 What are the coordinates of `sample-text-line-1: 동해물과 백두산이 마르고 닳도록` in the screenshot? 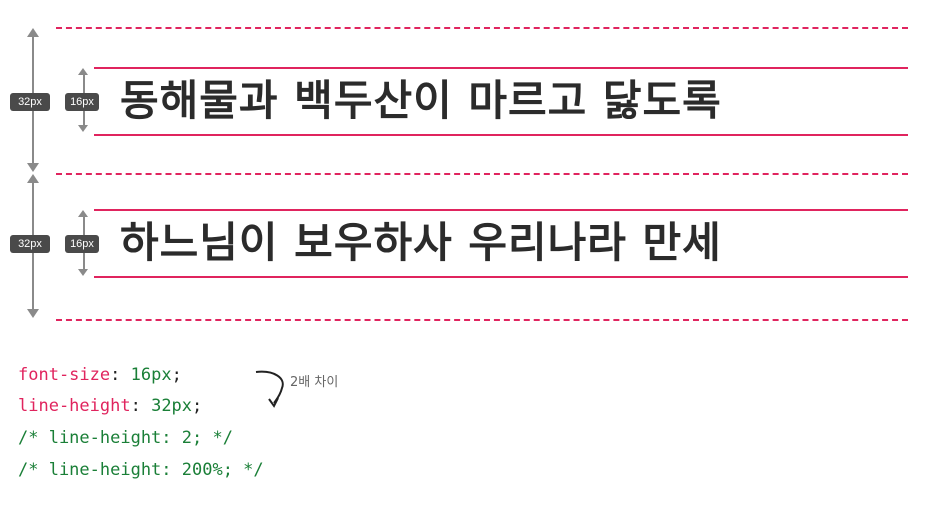 It's located at (421, 100).